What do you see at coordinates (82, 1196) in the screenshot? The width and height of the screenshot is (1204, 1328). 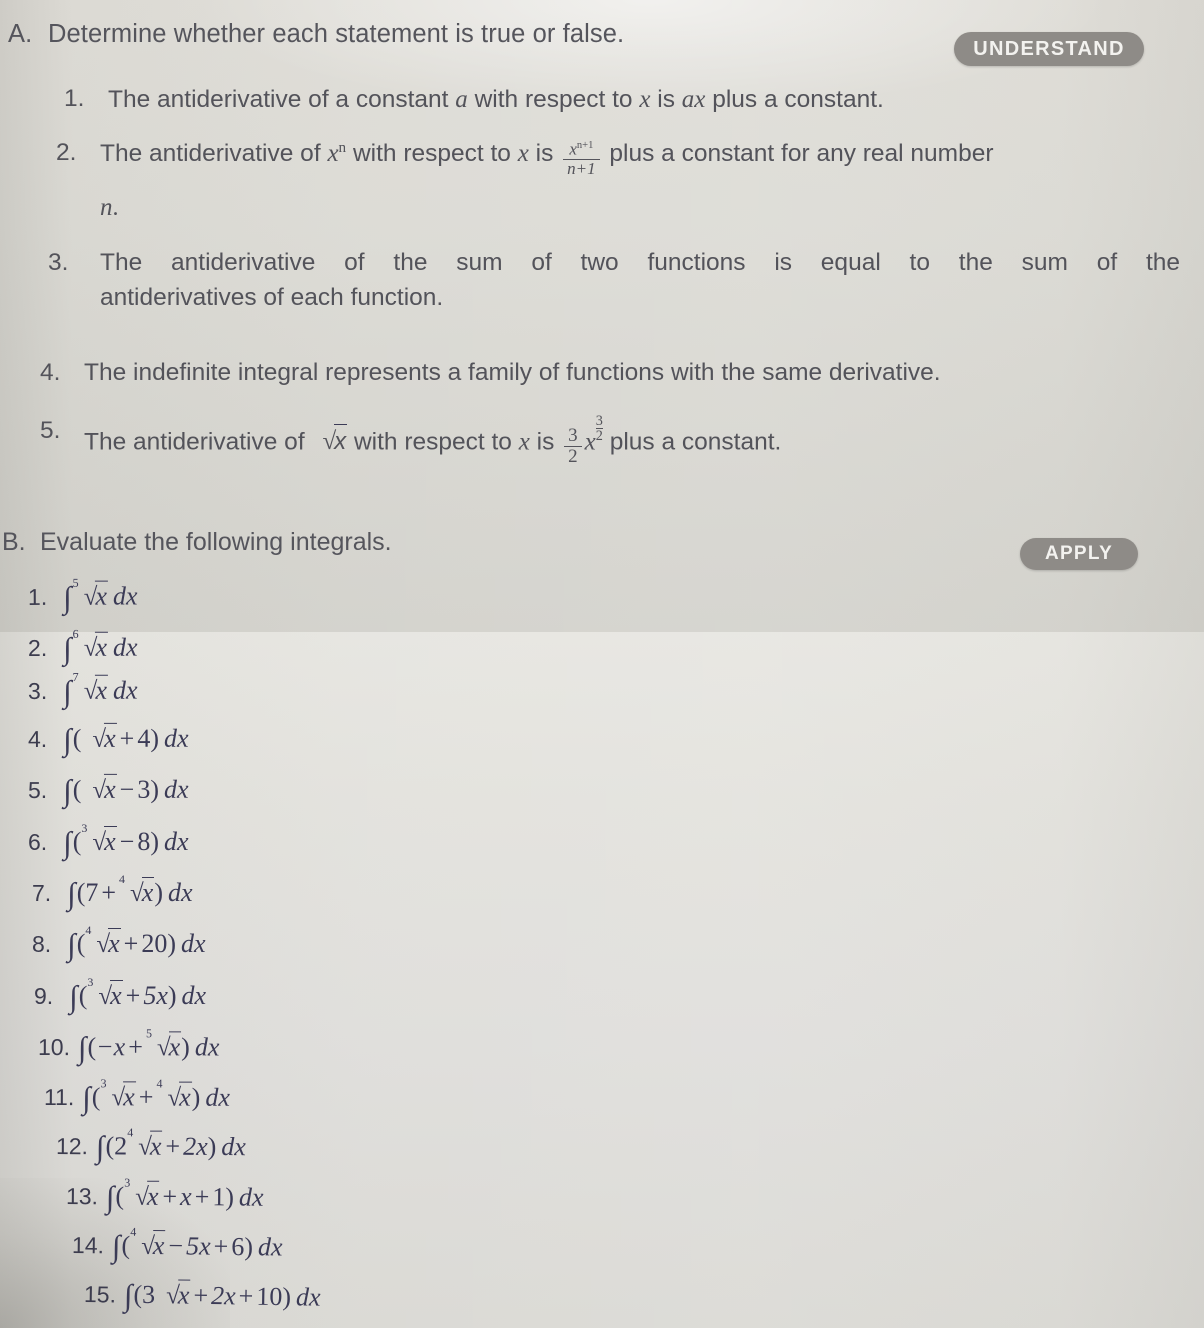 I see `item-number: 13.` at bounding box center [82, 1196].